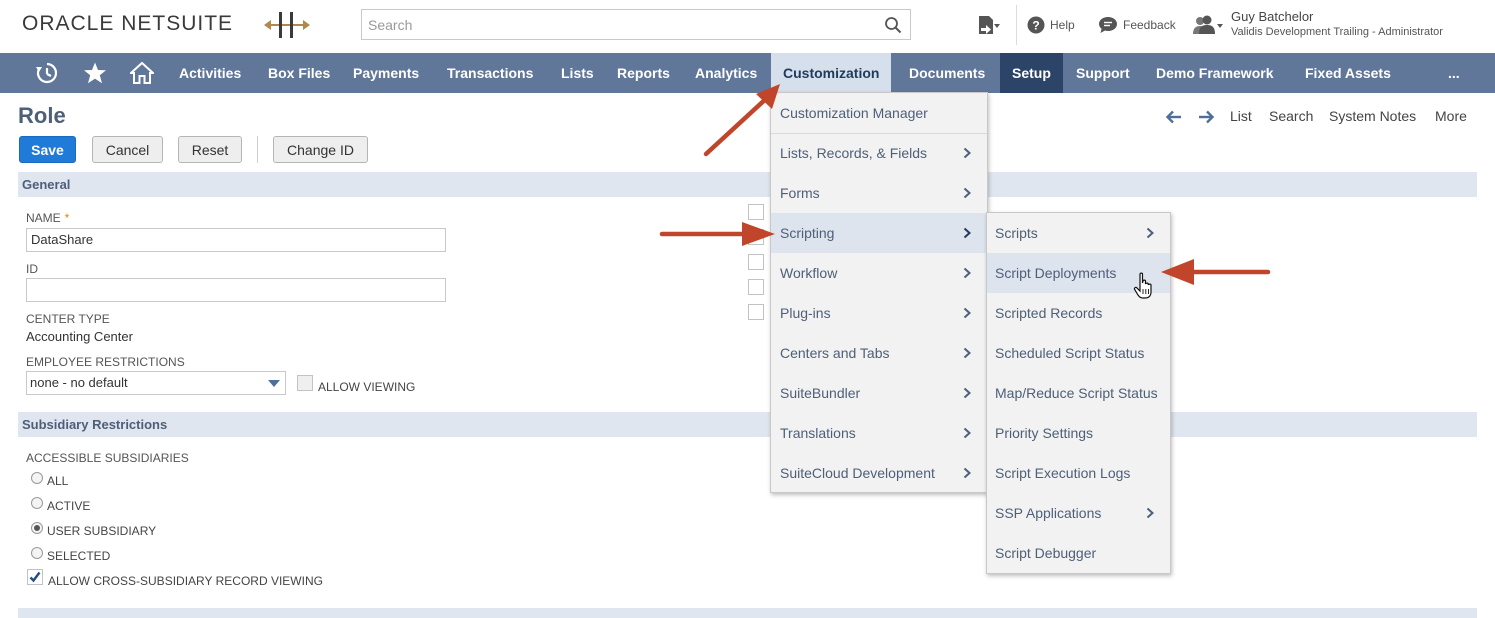 The width and height of the screenshot is (1495, 618). Describe the element at coordinates (210, 73) in the screenshot. I see `nav-activities: Activities` at that location.